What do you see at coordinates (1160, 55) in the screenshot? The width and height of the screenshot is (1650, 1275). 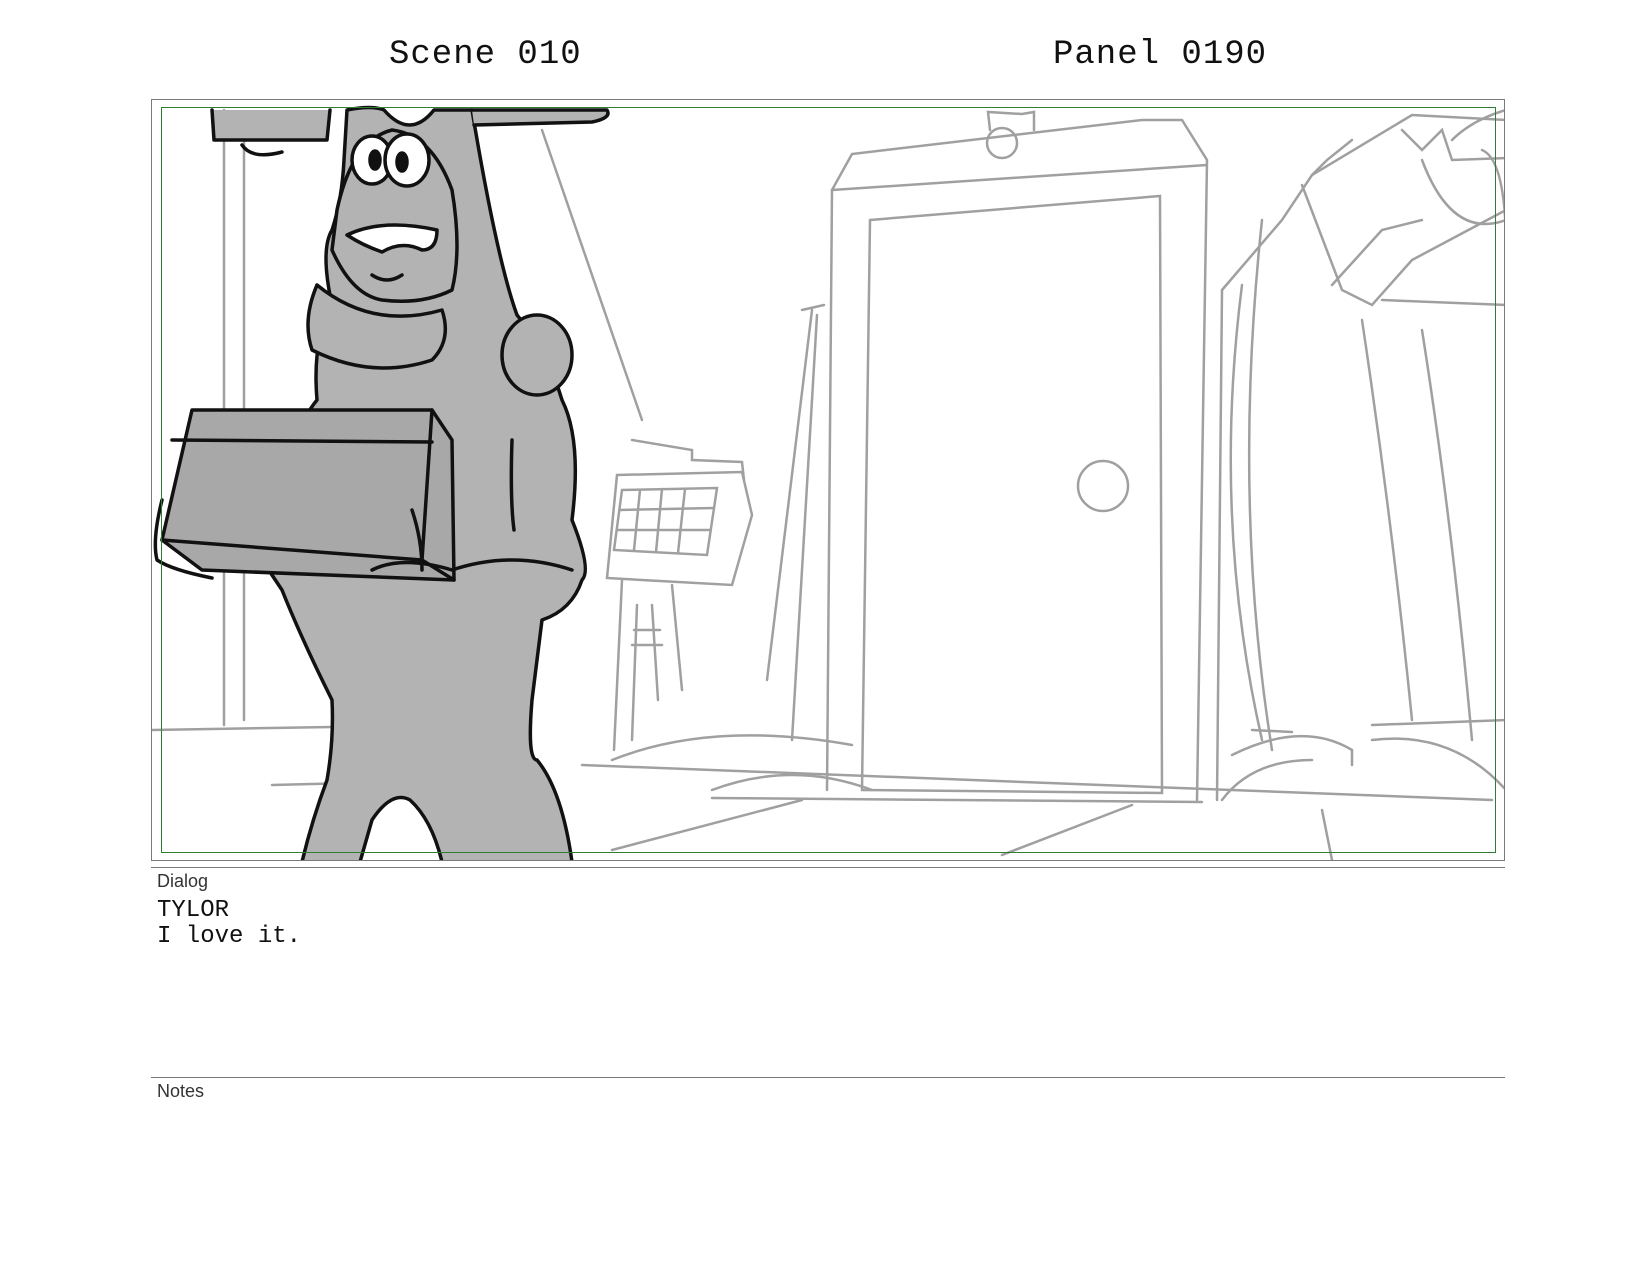 I see `panel-number: Panel 0190` at bounding box center [1160, 55].